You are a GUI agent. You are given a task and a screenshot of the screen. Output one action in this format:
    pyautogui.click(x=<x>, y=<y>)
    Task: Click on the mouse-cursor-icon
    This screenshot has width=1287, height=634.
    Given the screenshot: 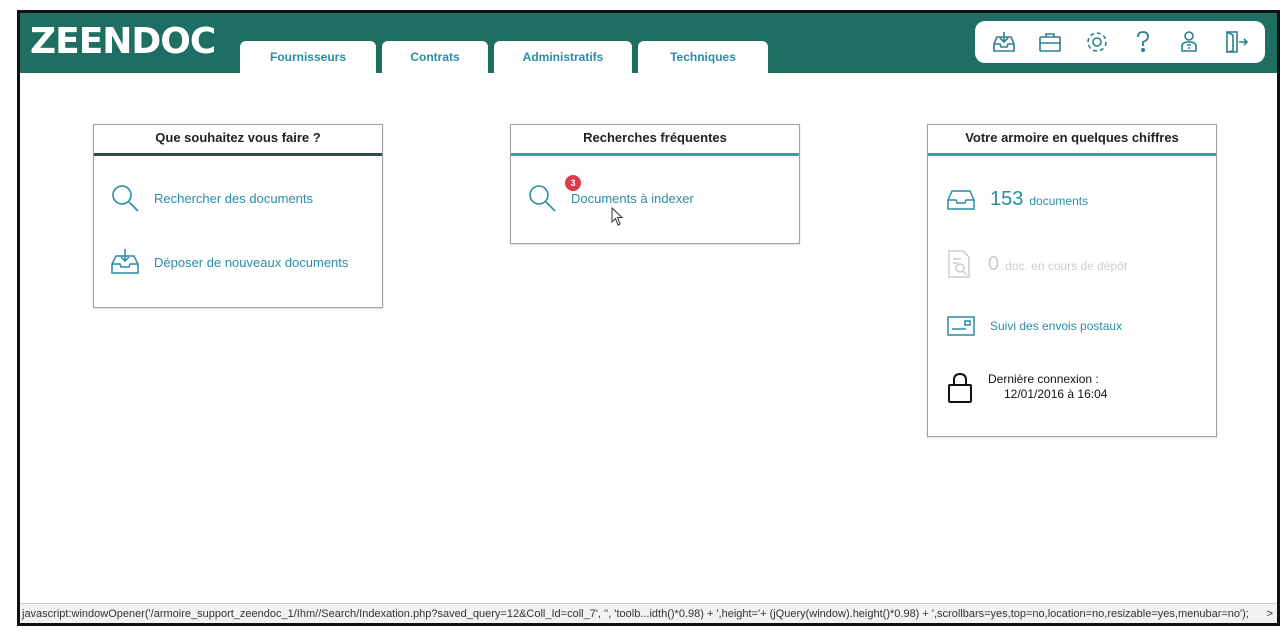 What is the action you would take?
    pyautogui.click(x=617, y=216)
    